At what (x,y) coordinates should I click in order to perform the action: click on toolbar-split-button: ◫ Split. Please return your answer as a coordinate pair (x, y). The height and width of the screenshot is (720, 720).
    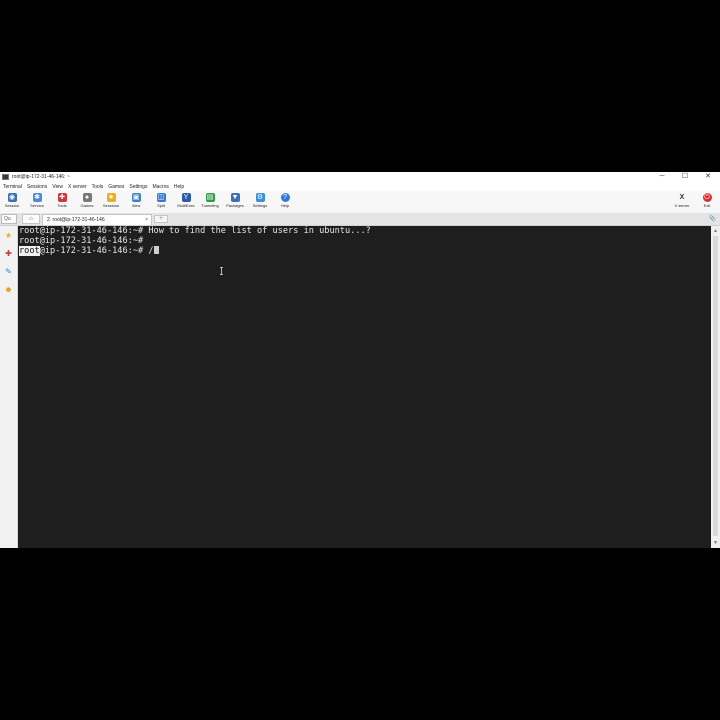
    Looking at the image, I should click on (161, 202).